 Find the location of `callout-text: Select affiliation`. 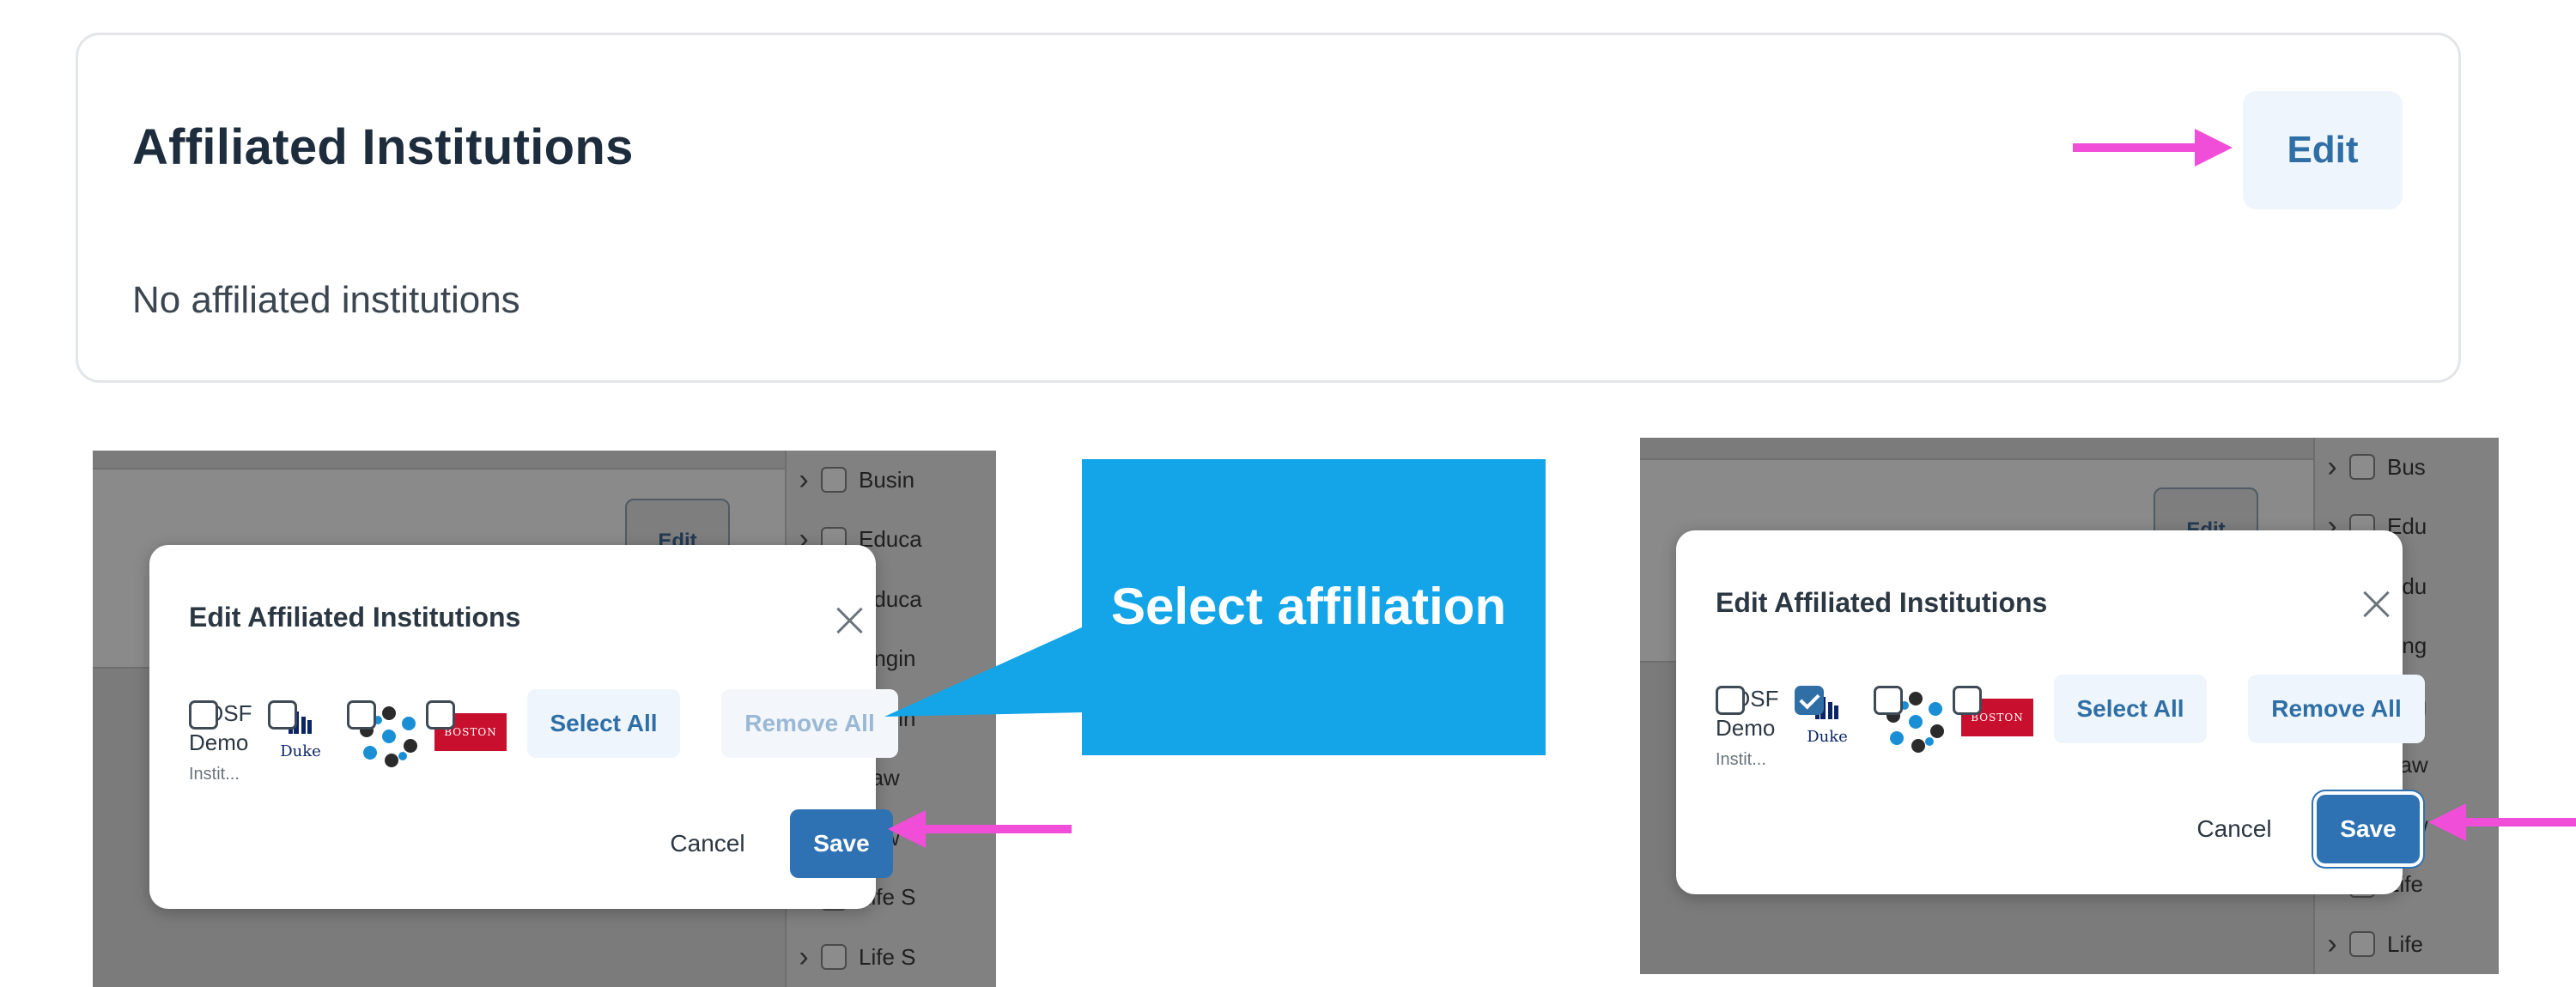

callout-text: Select affiliation is located at coordinates (1309, 607).